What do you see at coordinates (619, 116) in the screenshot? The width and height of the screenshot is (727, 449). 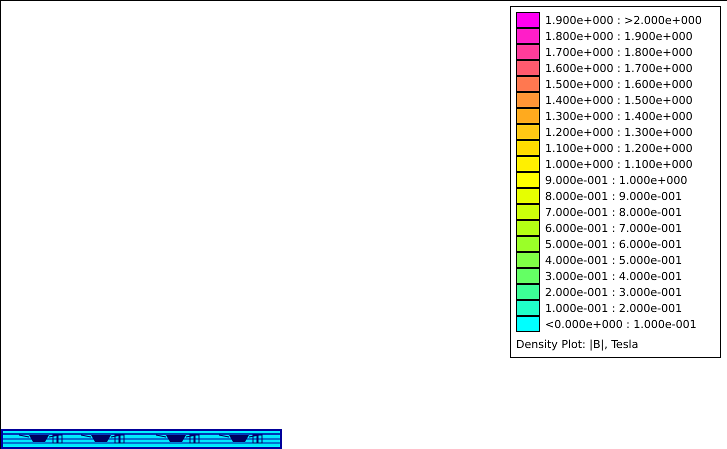 I see `legend-label: 1.300e+000 : 1.400e+000` at bounding box center [619, 116].